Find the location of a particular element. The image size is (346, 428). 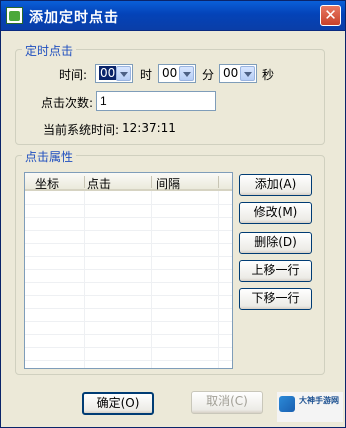

column-interval: 间隔 is located at coordinates (168, 183).